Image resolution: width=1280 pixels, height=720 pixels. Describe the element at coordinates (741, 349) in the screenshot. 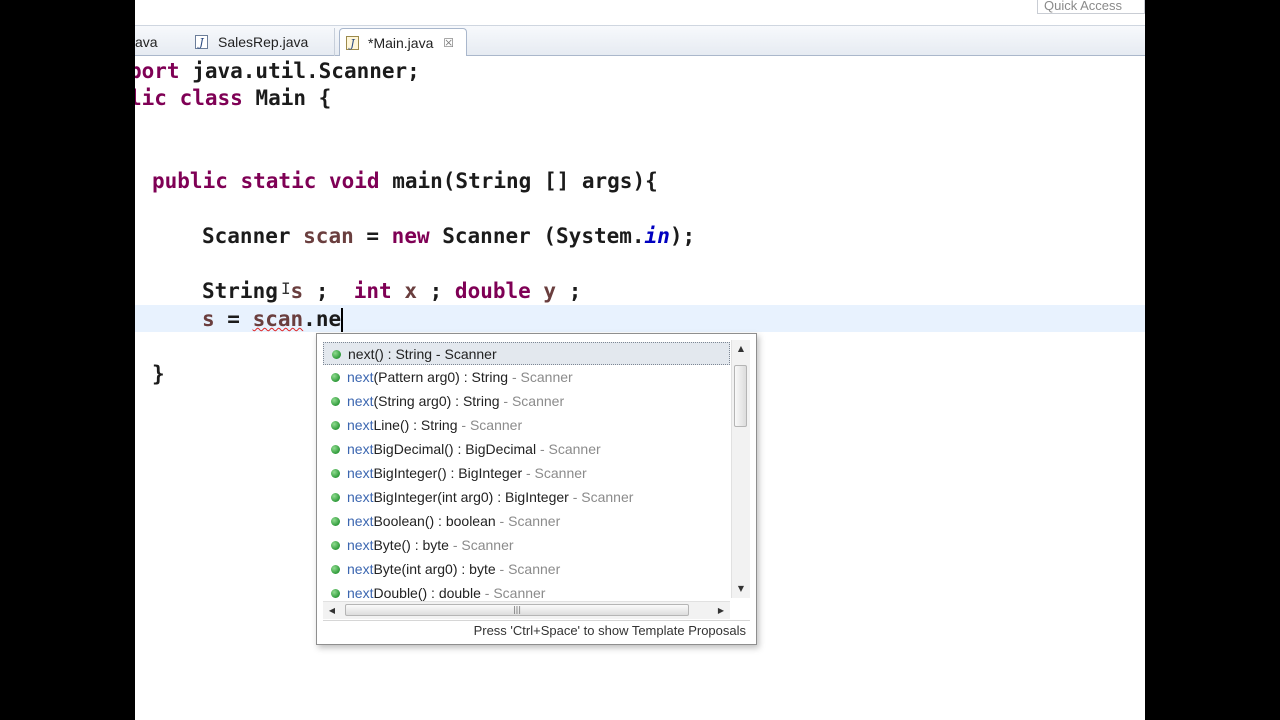

I see `scroll-up-arrow-icon: ▲` at that location.